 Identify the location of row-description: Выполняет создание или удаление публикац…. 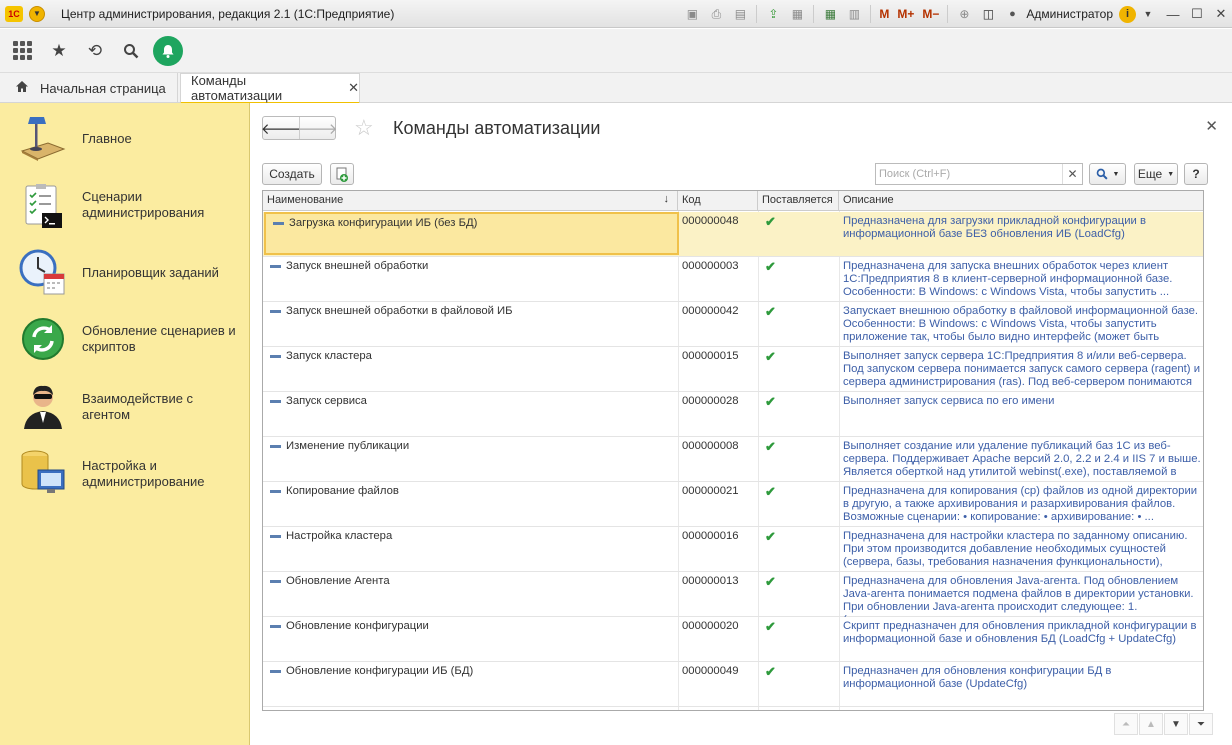
(1022, 461).